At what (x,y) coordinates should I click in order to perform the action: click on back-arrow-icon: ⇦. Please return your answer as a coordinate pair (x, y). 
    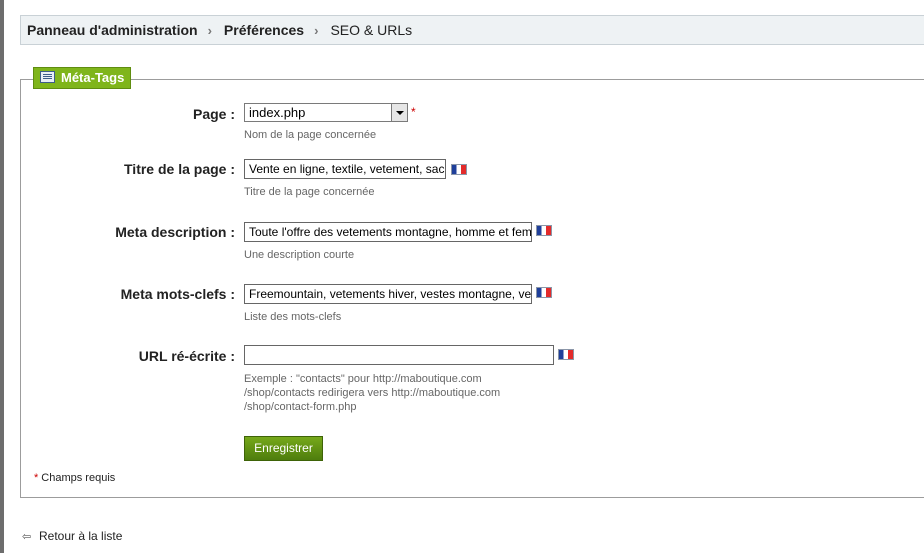
    Looking at the image, I should click on (27, 537).